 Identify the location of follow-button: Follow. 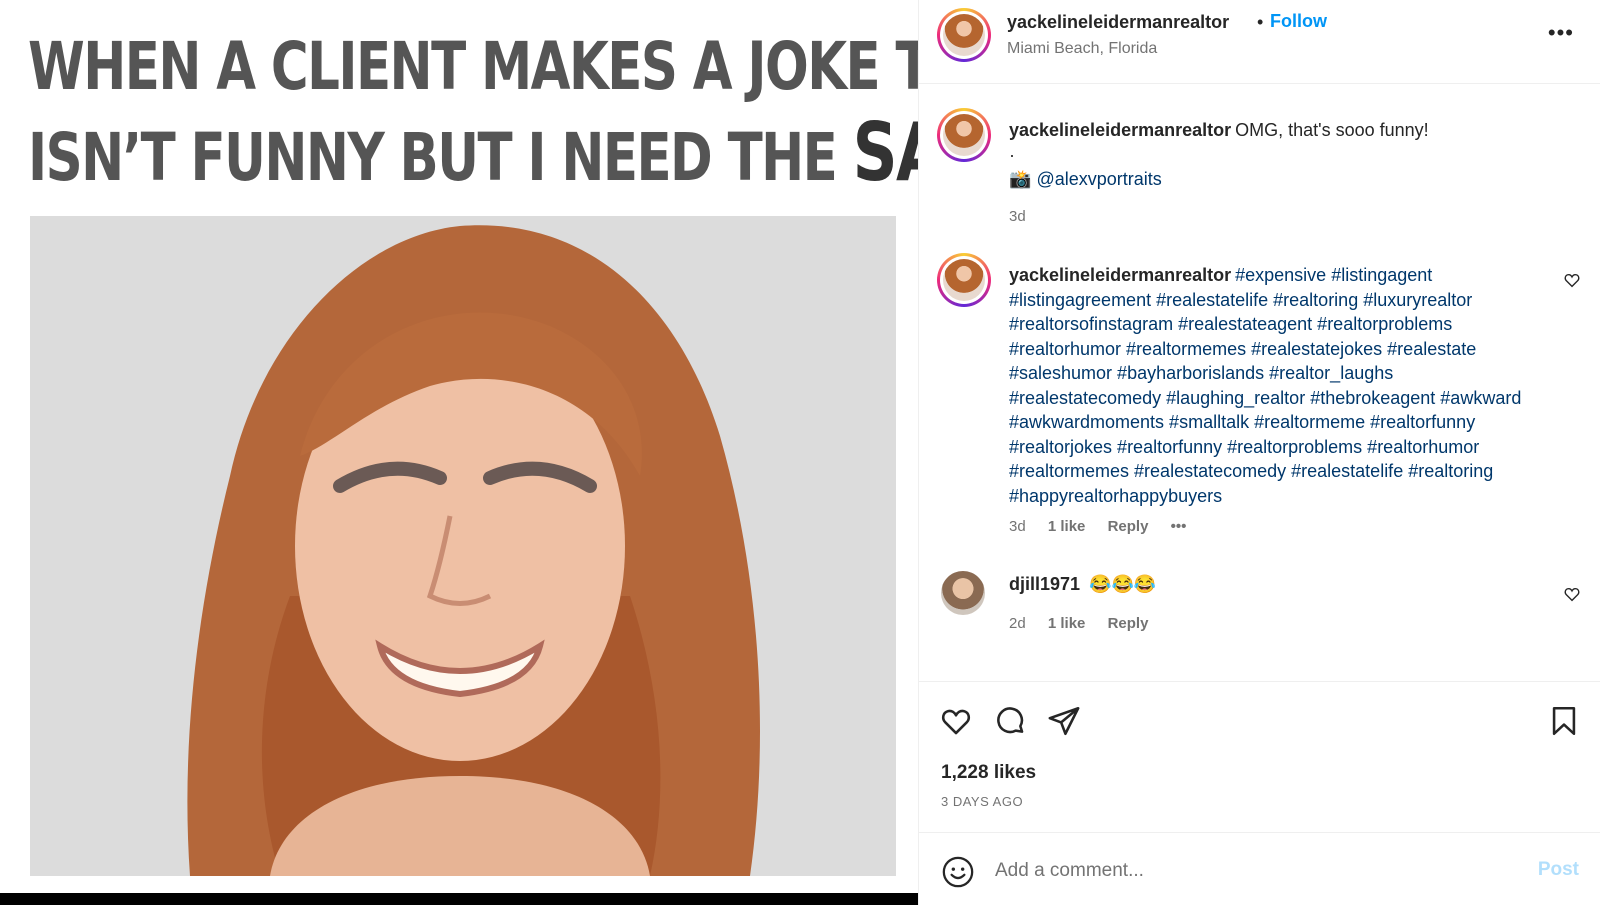
(1298, 21).